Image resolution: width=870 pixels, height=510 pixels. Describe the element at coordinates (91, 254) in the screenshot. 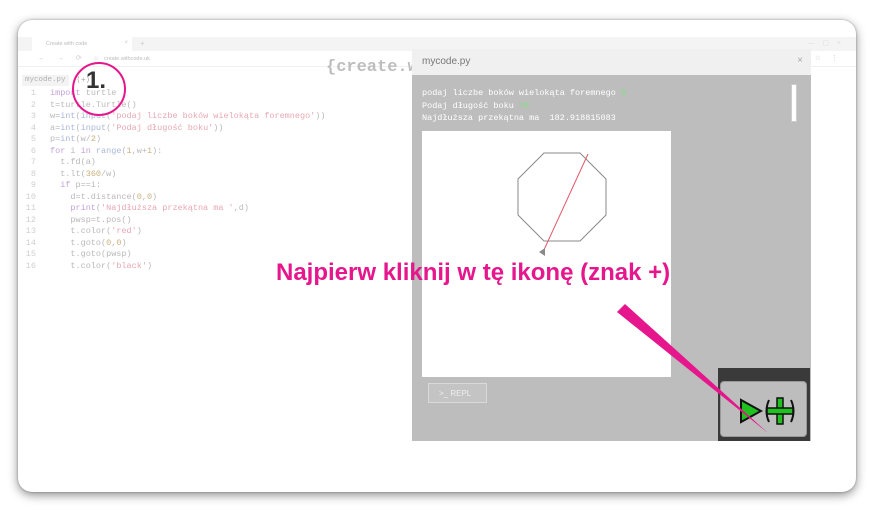

I see `code-token: t.goto(pwsp)` at that location.